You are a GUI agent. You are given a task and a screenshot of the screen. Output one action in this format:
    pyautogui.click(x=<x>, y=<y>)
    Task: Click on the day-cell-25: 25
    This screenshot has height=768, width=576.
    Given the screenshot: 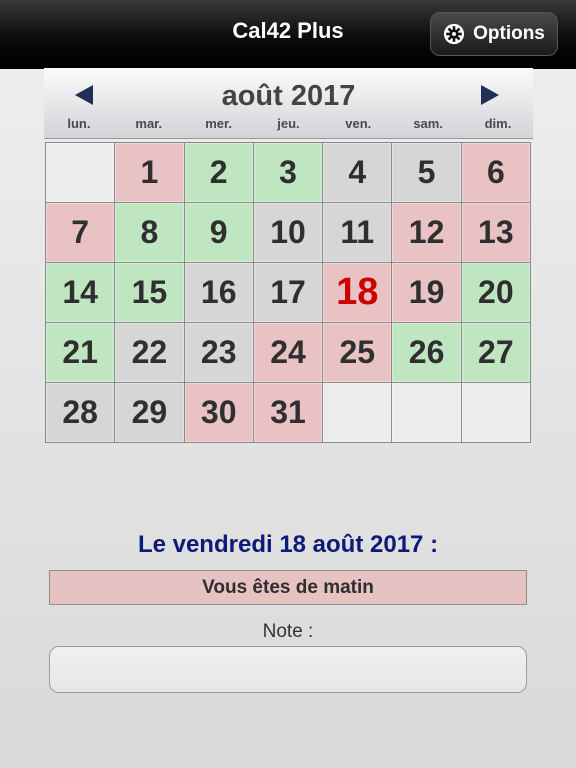 What is the action you would take?
    pyautogui.click(x=358, y=353)
    